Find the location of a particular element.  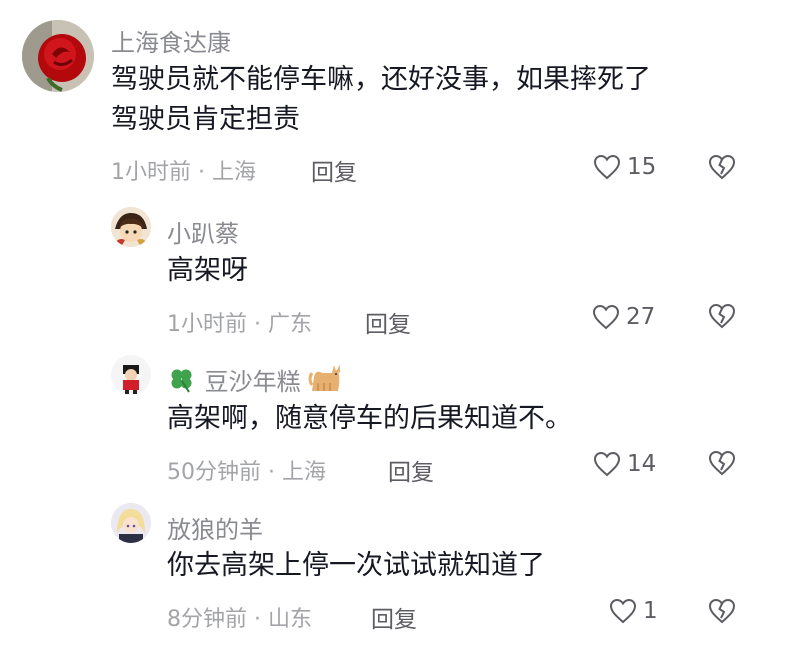

like-button: 15 is located at coordinates (624, 167).